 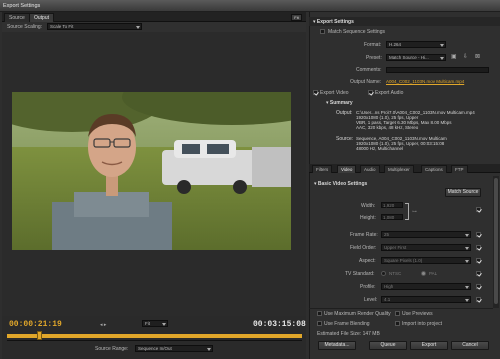 I want to click on level-dropdown: 4.1, so click(x=426, y=299).